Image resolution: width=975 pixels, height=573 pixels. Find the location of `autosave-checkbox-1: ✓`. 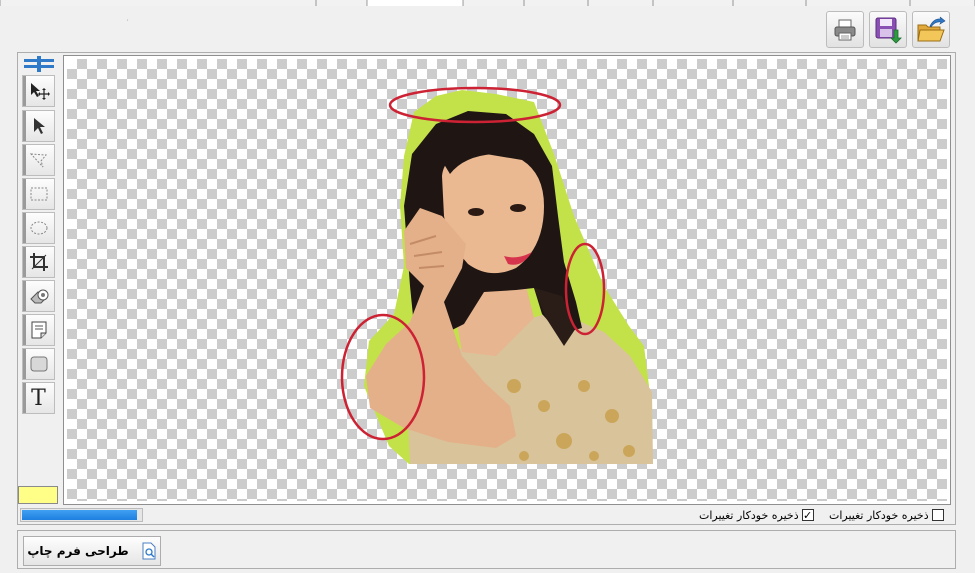

autosave-checkbox-1: ✓ is located at coordinates (807, 515).